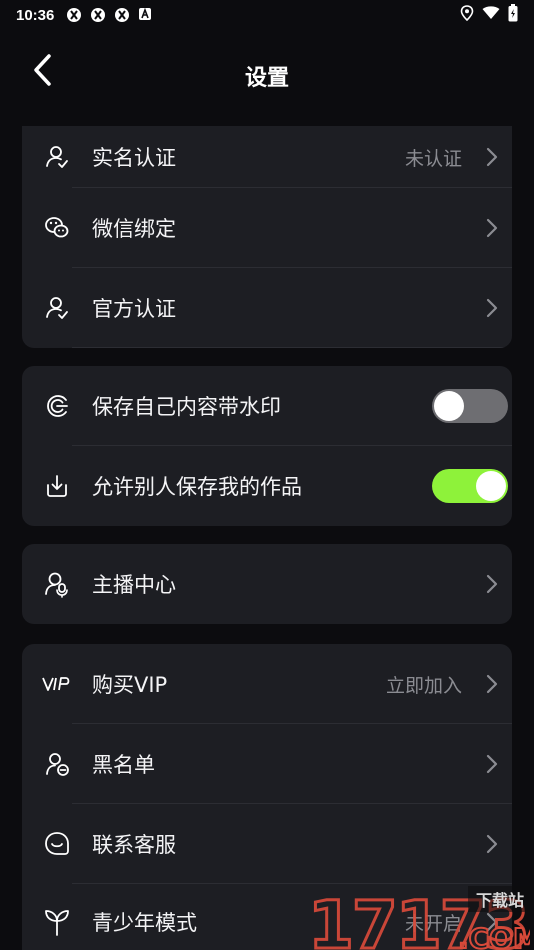  Describe the element at coordinates (267, 228) in the screenshot. I see `wechat-binding-row: 微信绑定` at that location.